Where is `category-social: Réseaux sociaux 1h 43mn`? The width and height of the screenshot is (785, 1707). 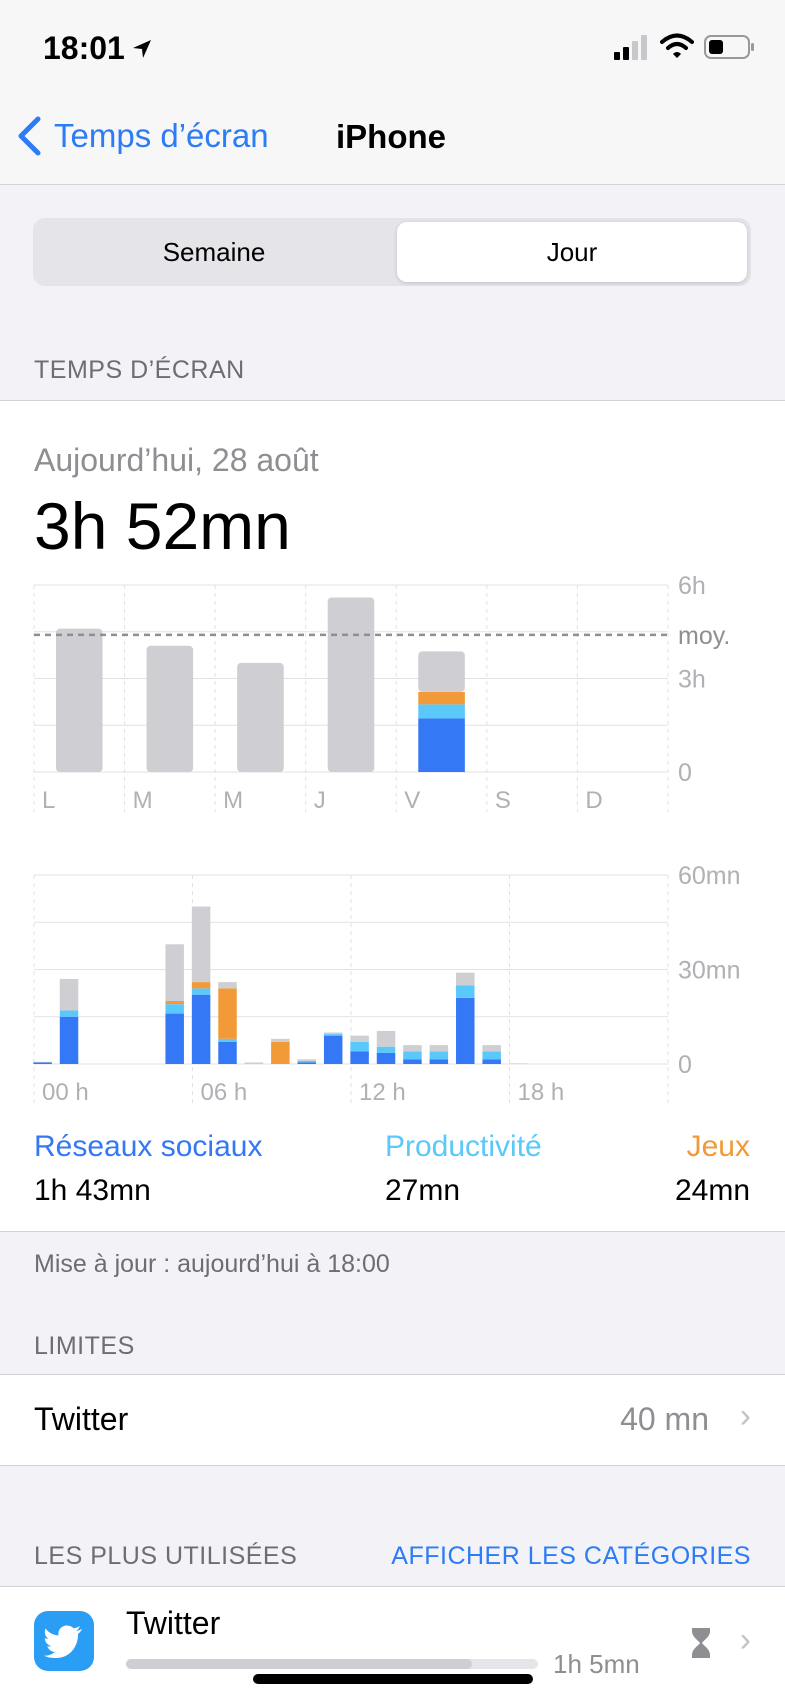 category-social: Réseaux sociaux 1h 43mn is located at coordinates (148, 1169).